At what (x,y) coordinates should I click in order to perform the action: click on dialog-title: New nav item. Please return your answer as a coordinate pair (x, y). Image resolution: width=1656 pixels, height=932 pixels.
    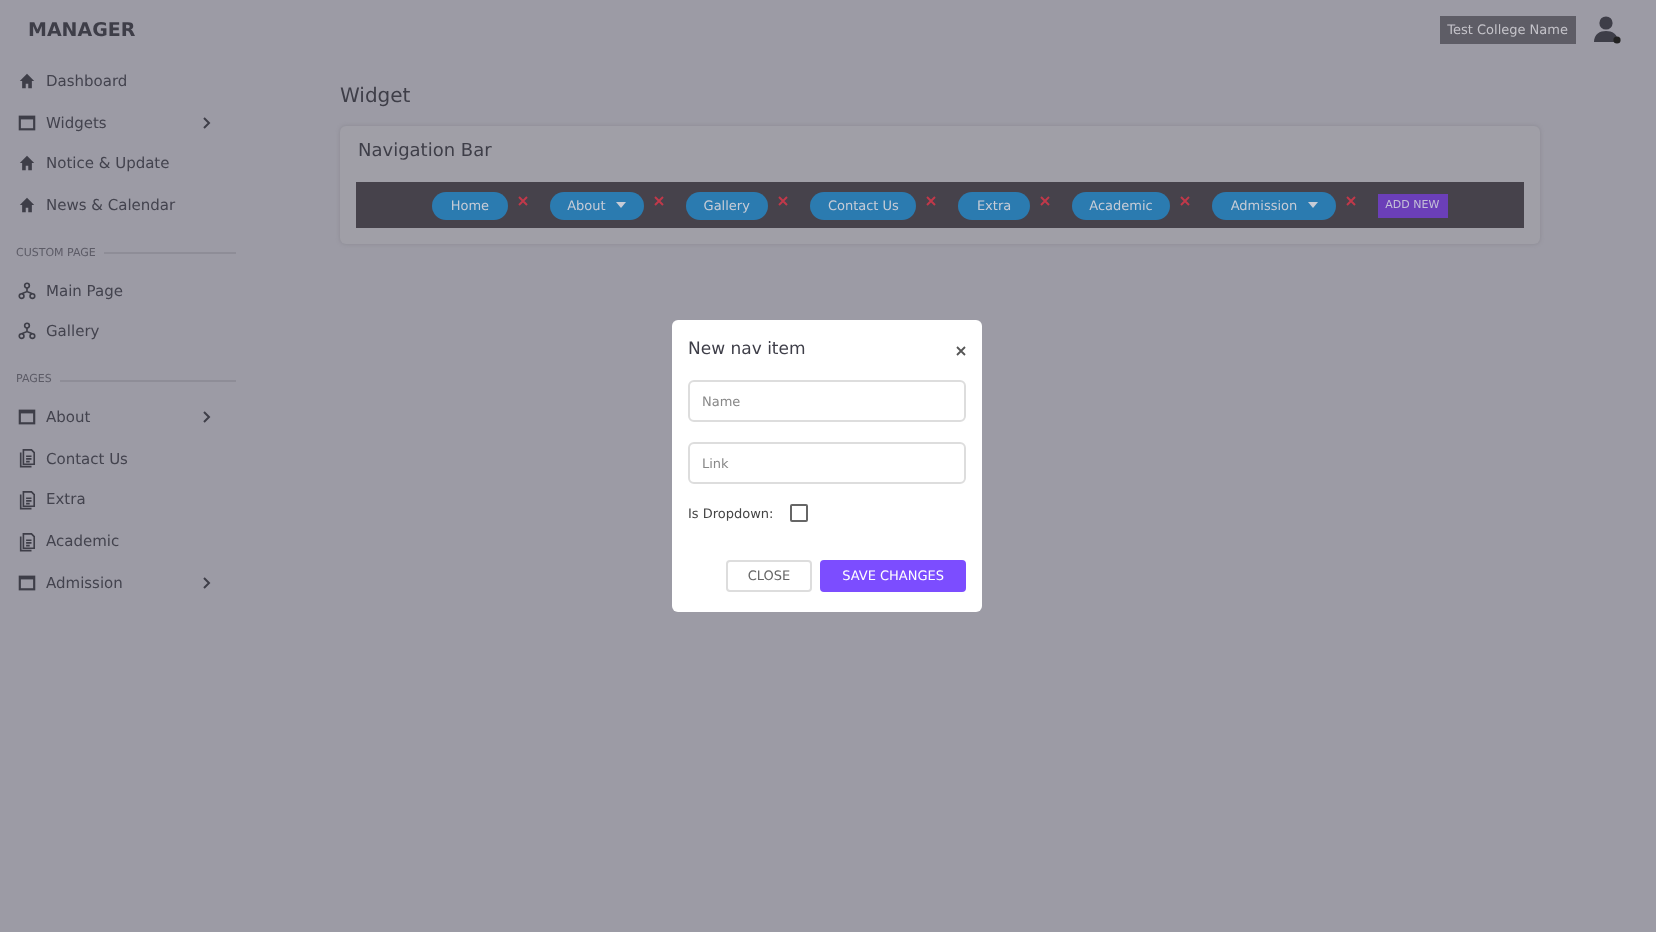
    Looking at the image, I should click on (747, 350).